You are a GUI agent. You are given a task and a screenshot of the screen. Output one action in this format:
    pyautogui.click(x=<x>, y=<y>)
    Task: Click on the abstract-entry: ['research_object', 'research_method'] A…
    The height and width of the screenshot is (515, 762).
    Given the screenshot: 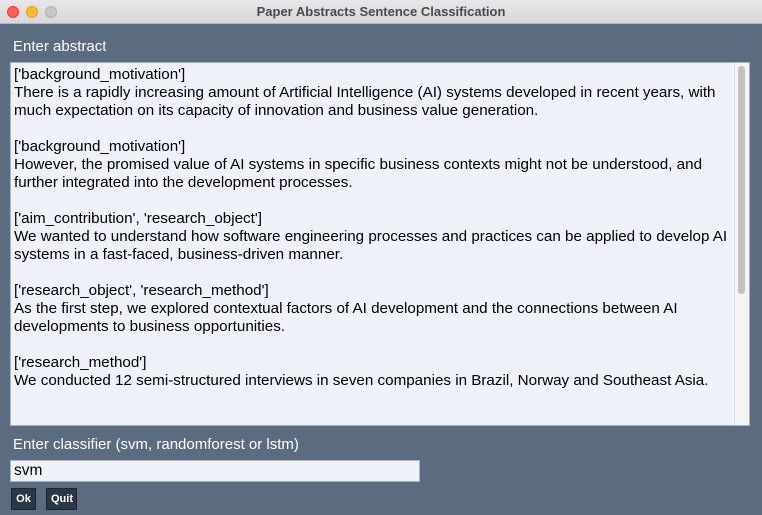 What is the action you would take?
    pyautogui.click(x=373, y=309)
    